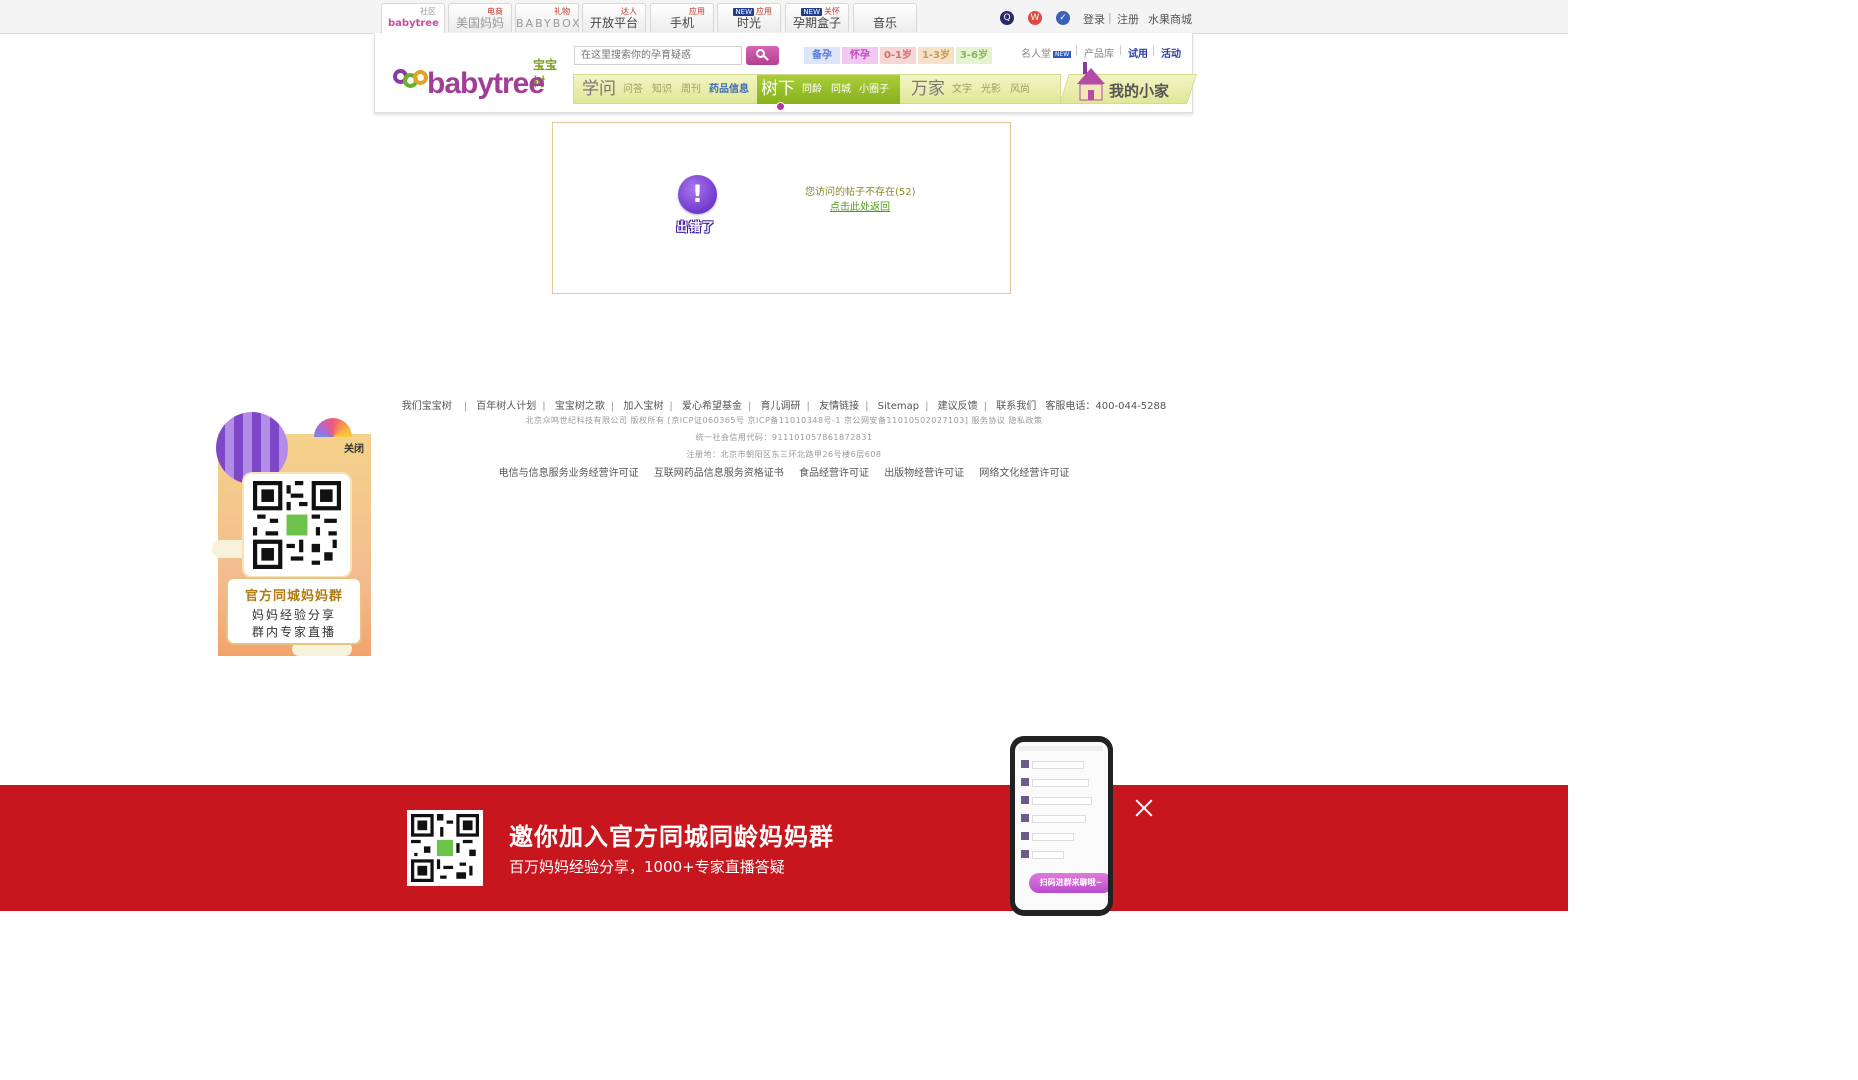 This screenshot has height=1080, width=1858. What do you see at coordinates (1061, 826) in the screenshot?
I see `phone-screen: 扫码进群来聊哦~` at bounding box center [1061, 826].